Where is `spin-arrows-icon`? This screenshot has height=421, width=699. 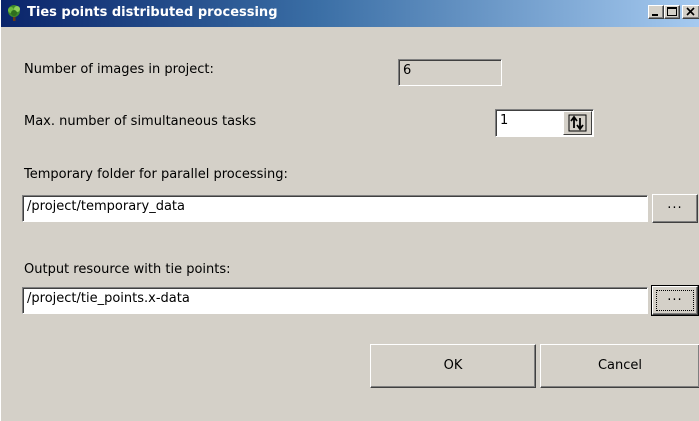 spin-arrows-icon is located at coordinates (577, 123).